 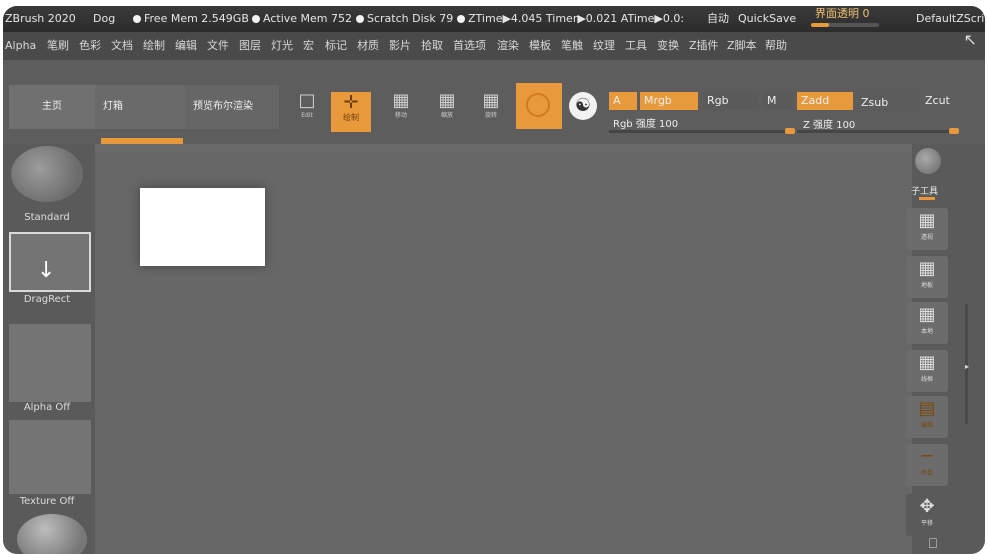 I want to click on document-tab-indicator, so click(x=142, y=141).